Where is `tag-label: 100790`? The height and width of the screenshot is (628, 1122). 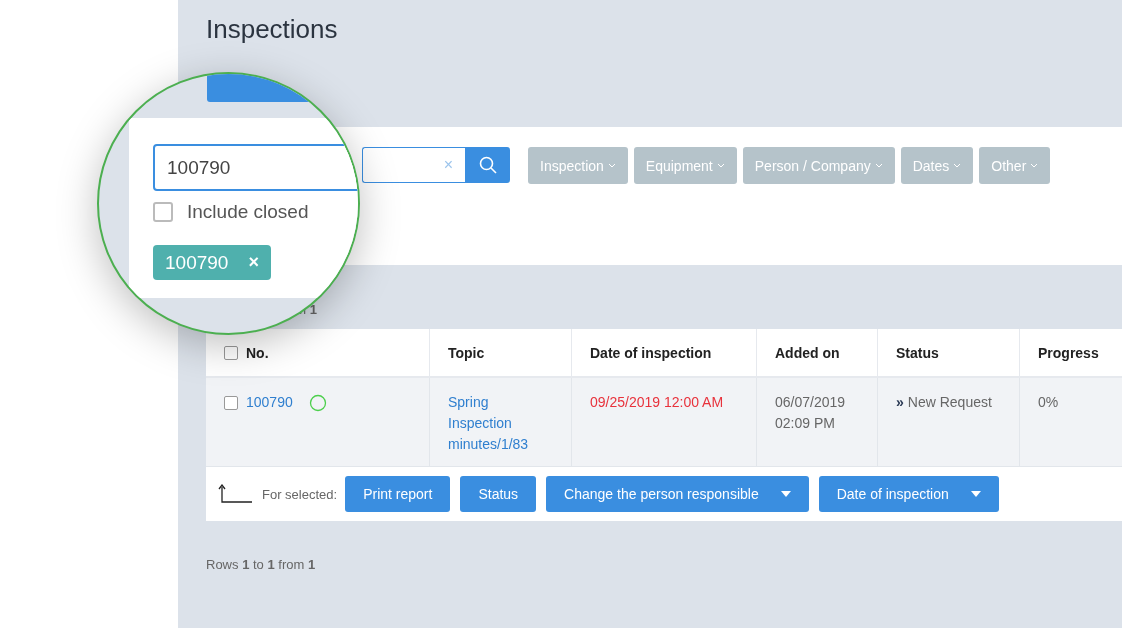 tag-label: 100790 is located at coordinates (197, 262).